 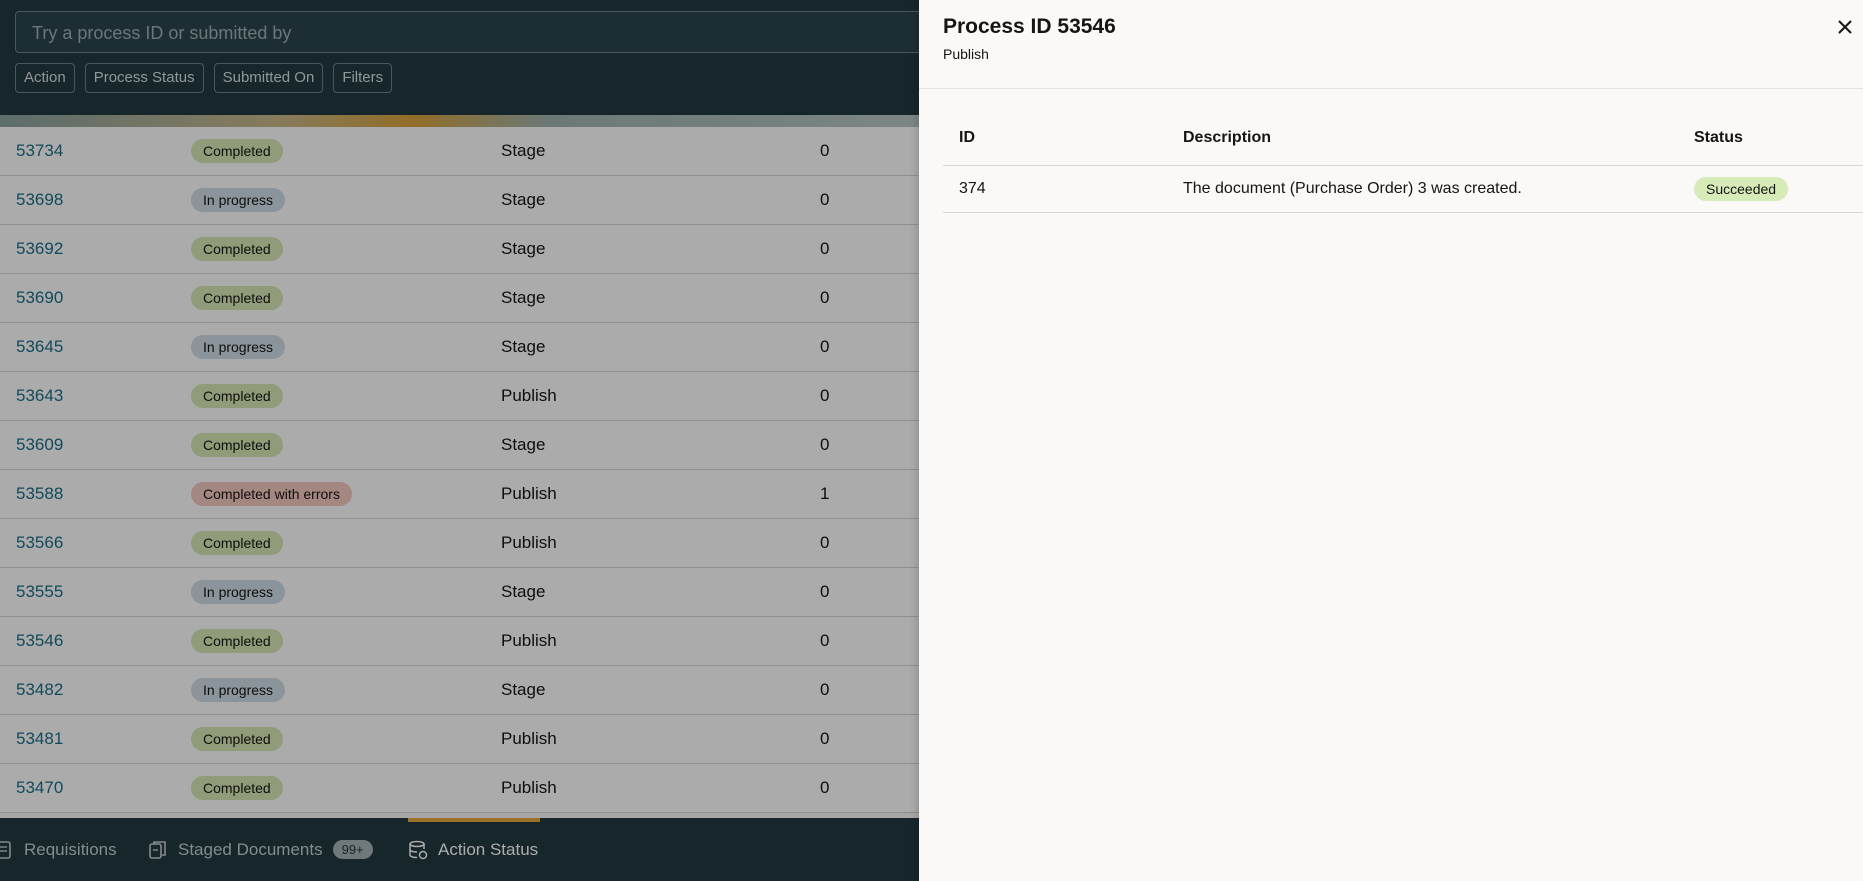 I want to click on table-header: ID Description Status, so click(x=1403, y=140).